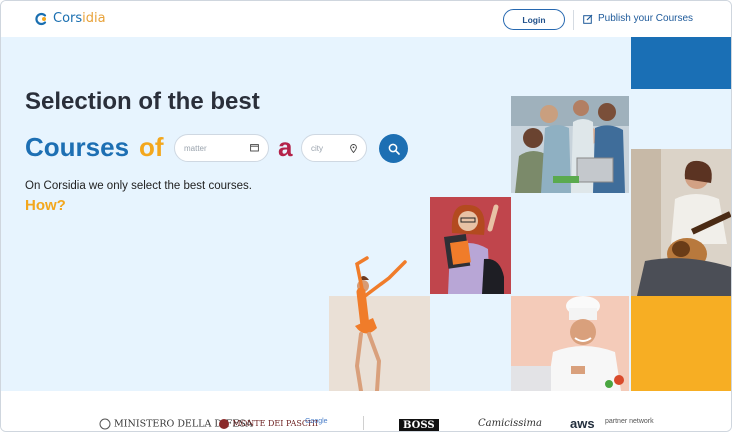  Describe the element at coordinates (151, 147) in the screenshot. I see `of-word: of` at that location.